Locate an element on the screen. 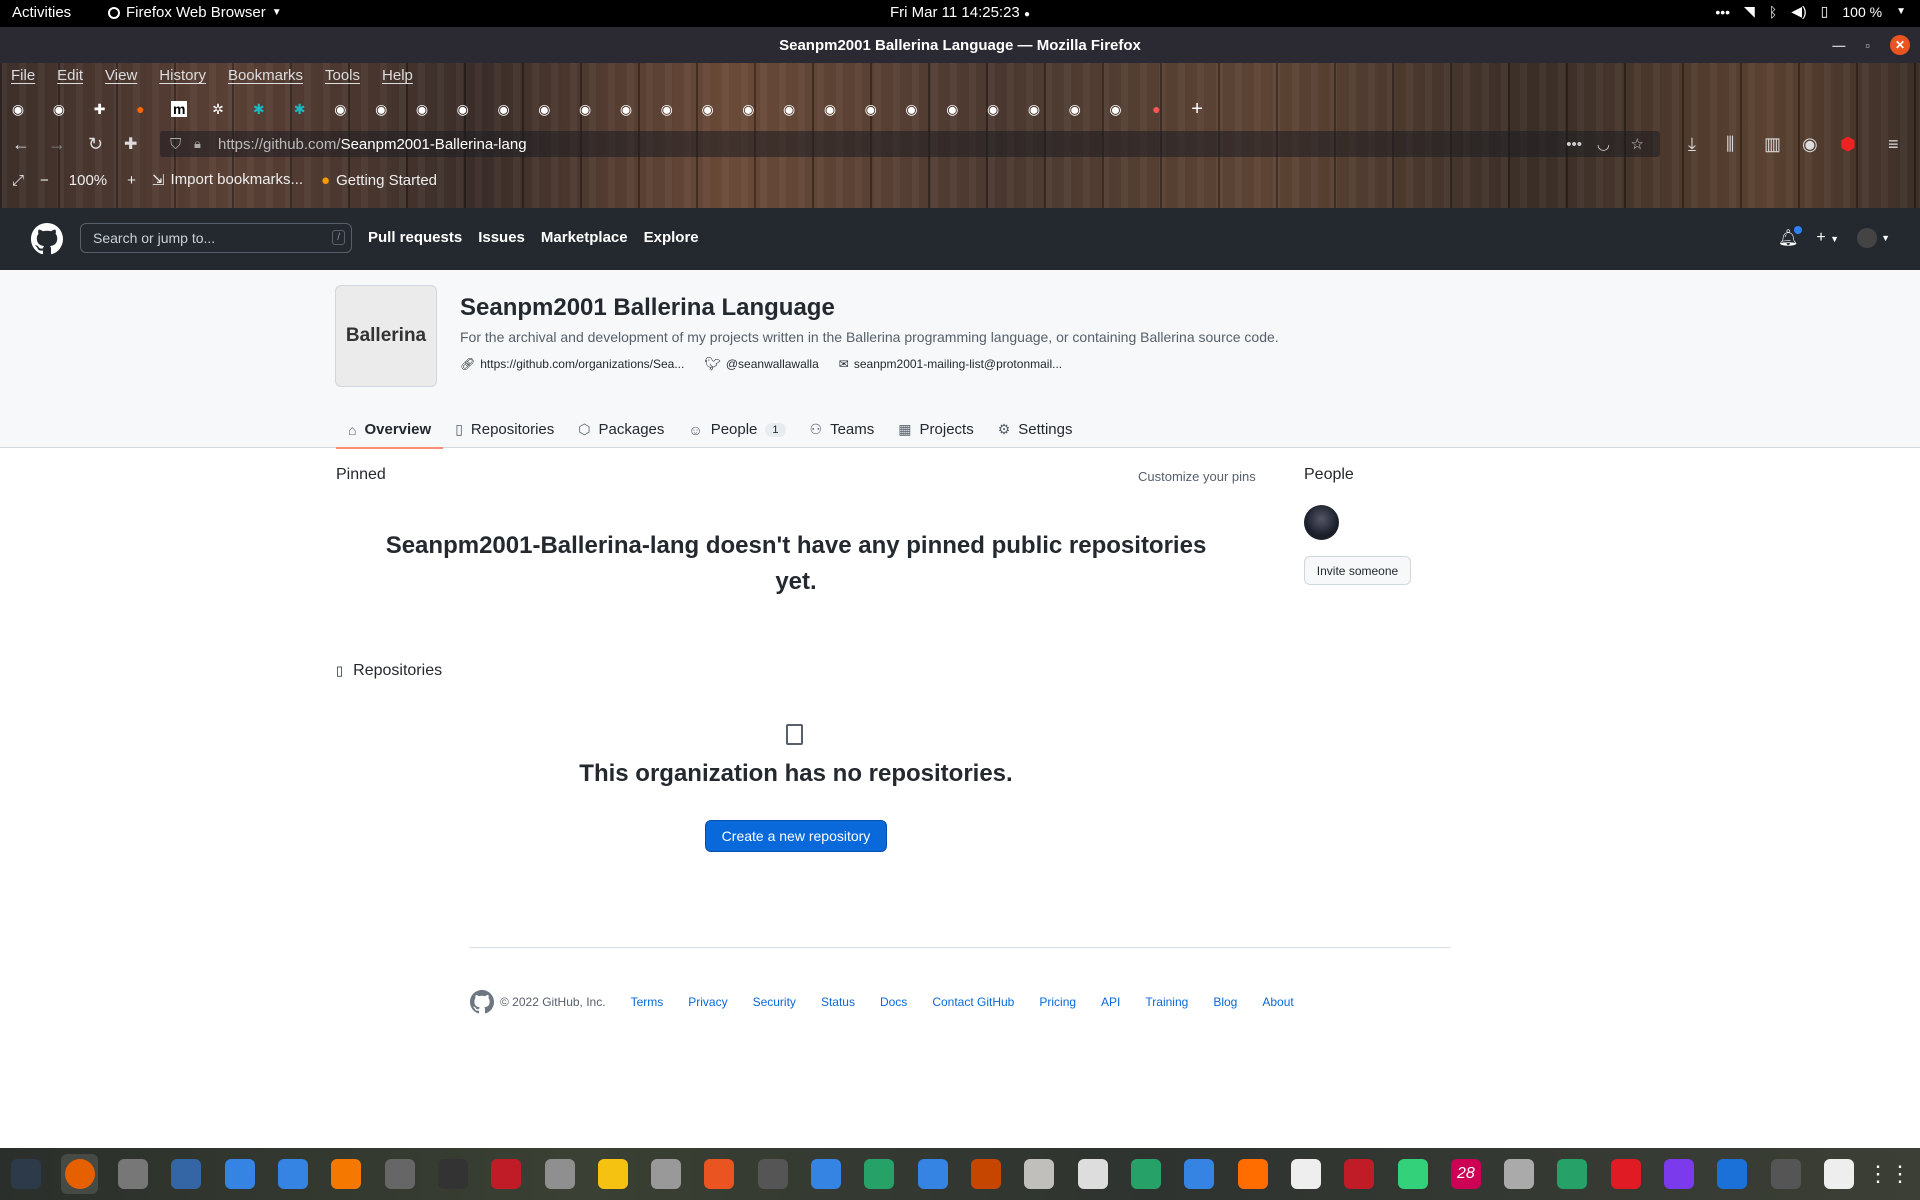  customize-pins-link: Customize your pins is located at coordinates (1197, 476).